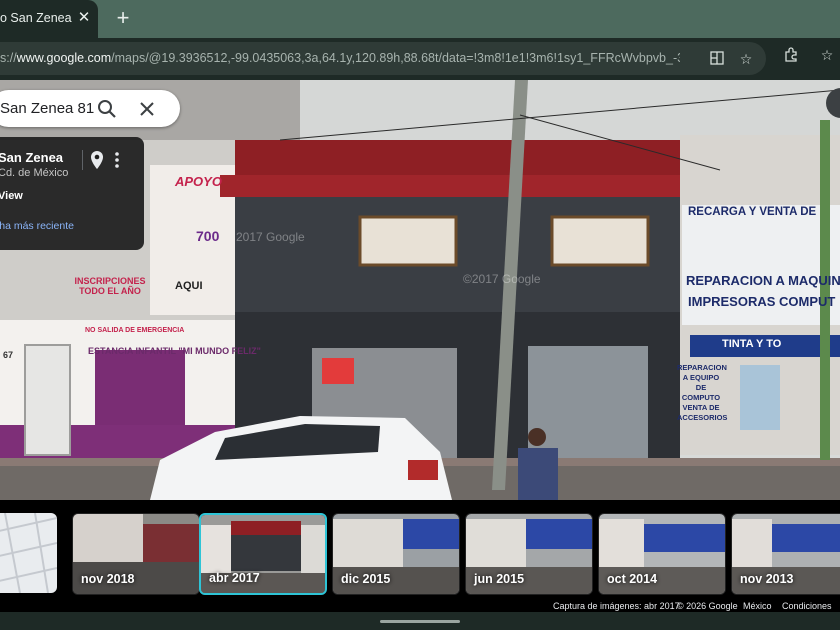 The image size is (840, 630). I want to click on sign-impresoras: IMPRESORAS COMPUT, so click(762, 301).